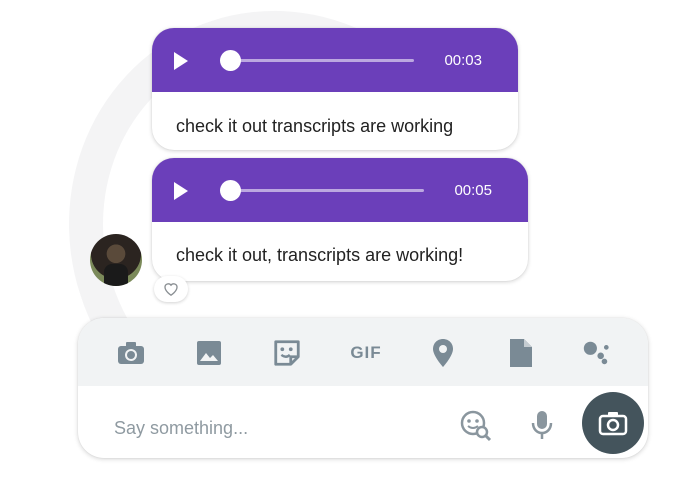 Image resolution: width=695 pixels, height=504 pixels. Describe the element at coordinates (320, 255) in the screenshot. I see `transcript-text: check it out, transcripts are working!` at that location.